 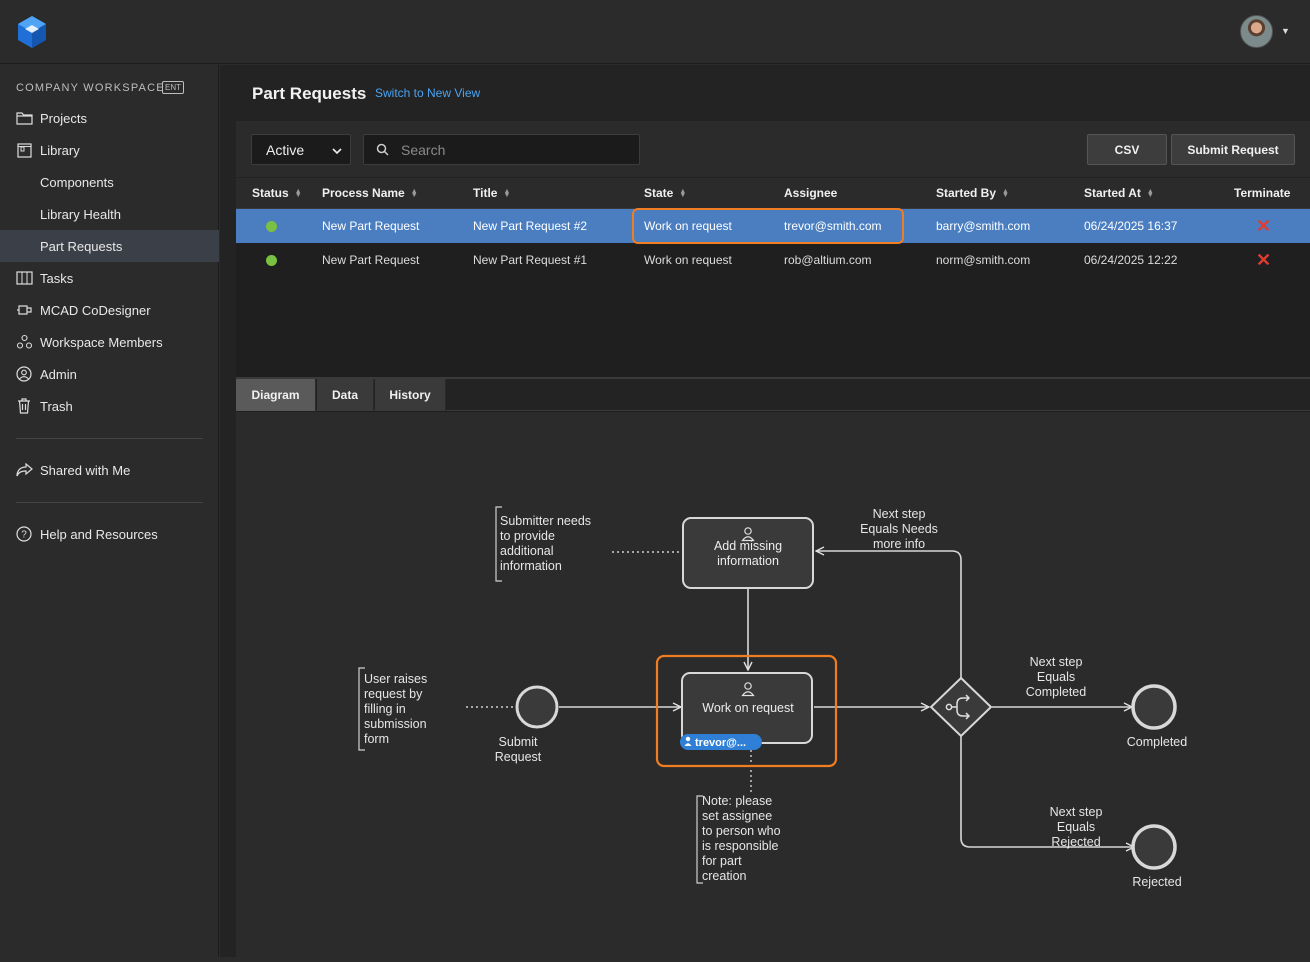 What do you see at coordinates (109, 374) in the screenshot?
I see `sidebar-item-admin: Admin` at bounding box center [109, 374].